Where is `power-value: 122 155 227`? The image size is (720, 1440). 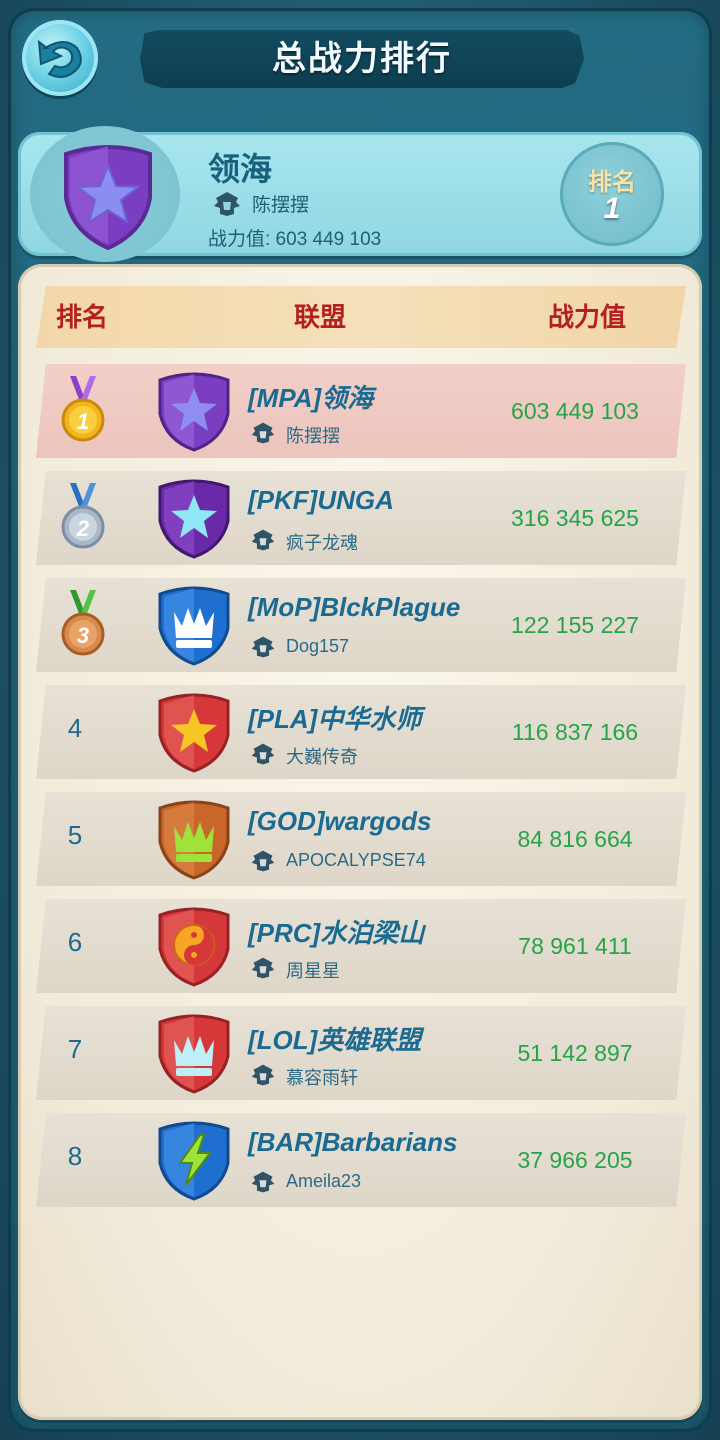
power-value: 122 155 227 is located at coordinates (575, 625).